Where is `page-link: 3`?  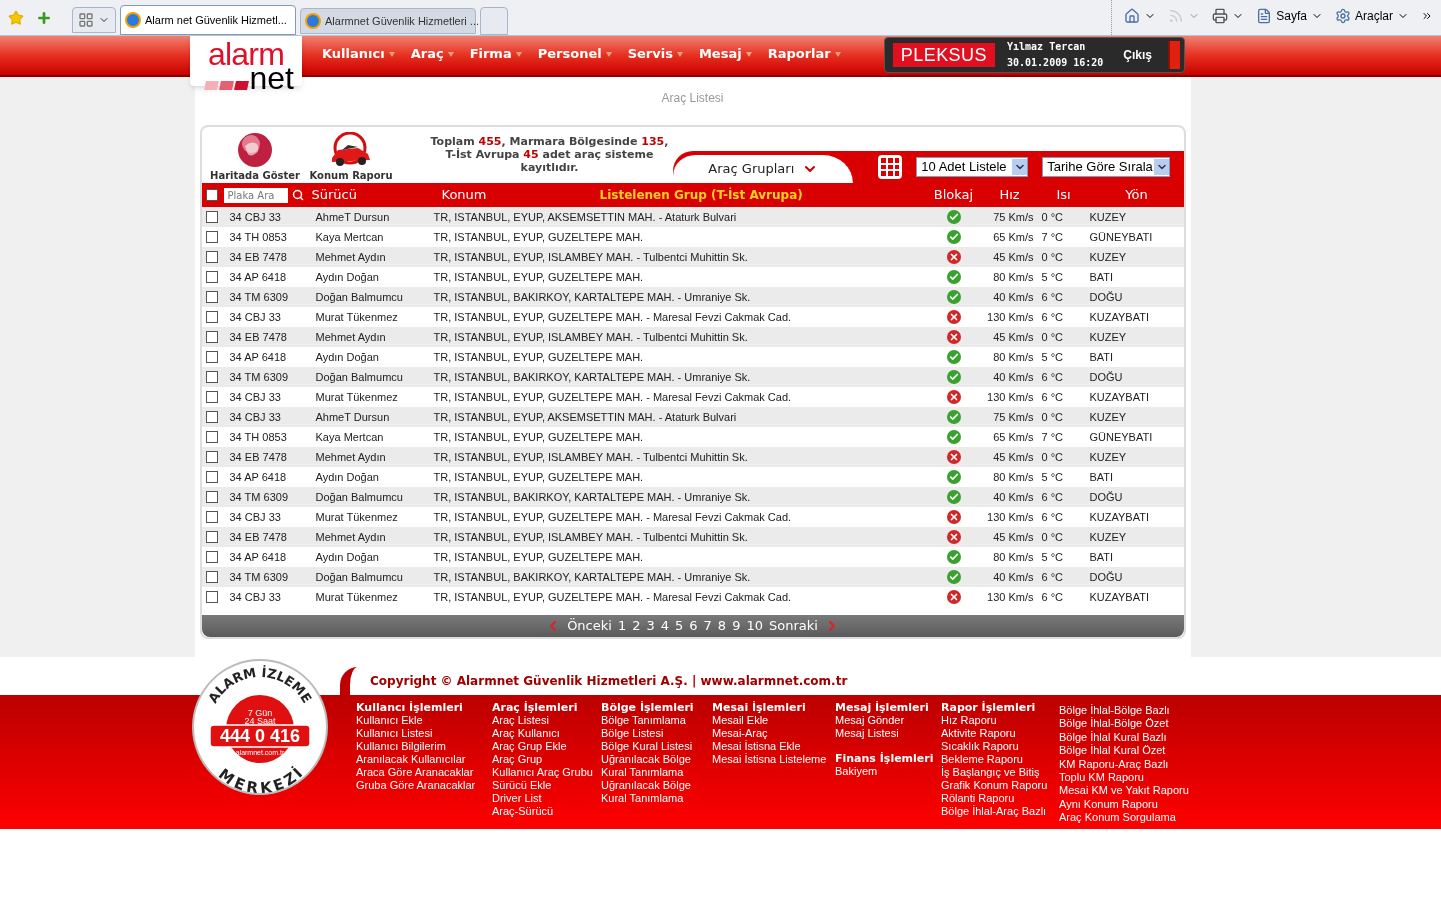
page-link: 3 is located at coordinates (650, 626).